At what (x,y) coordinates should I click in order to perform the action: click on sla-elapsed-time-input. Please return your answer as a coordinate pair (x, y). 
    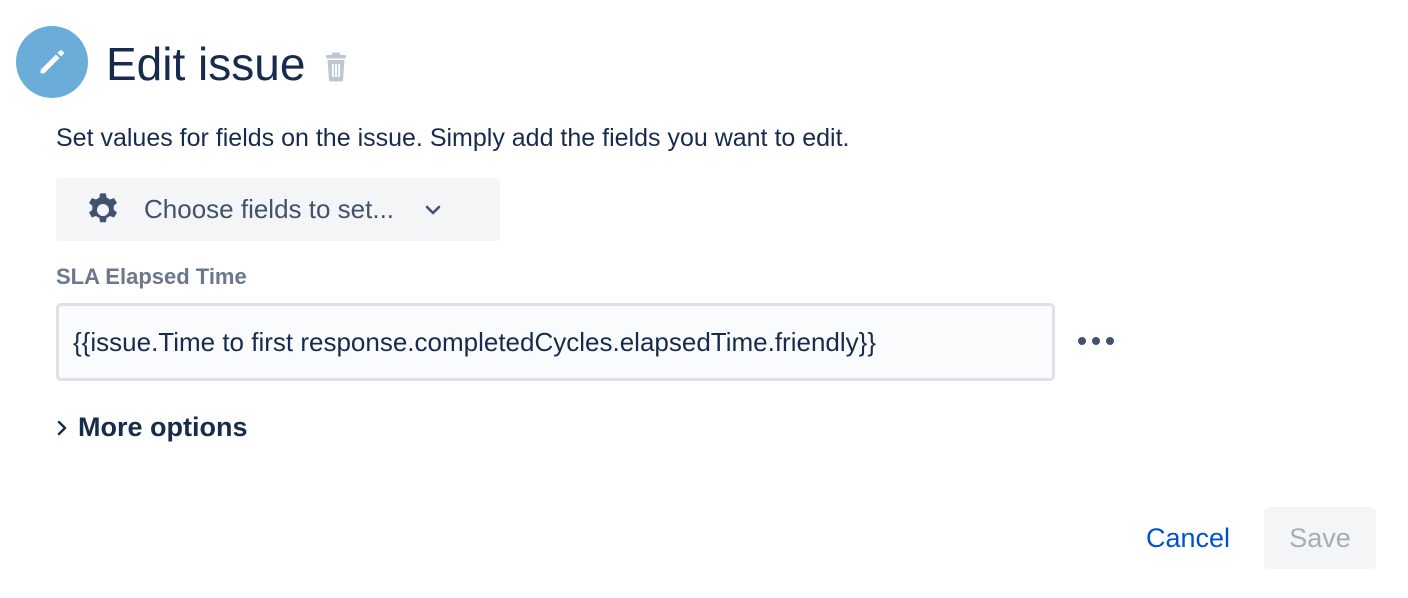
    Looking at the image, I should click on (555, 342).